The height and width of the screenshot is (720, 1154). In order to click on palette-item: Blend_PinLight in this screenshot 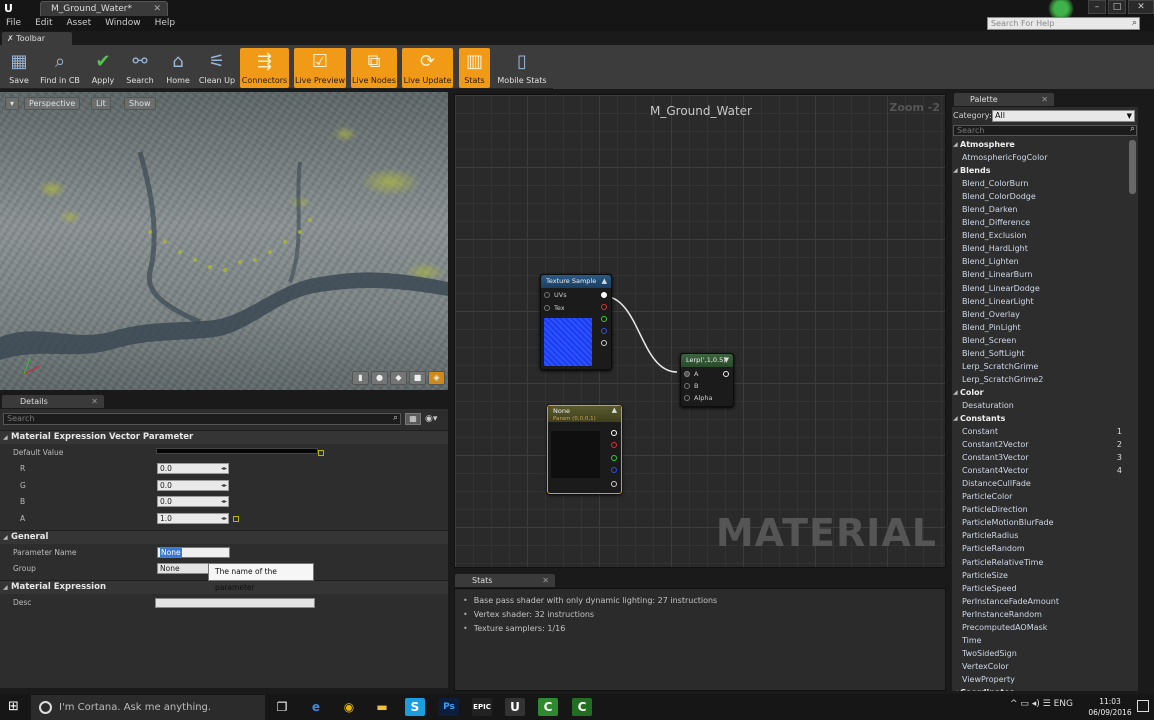, I will do `click(1040, 327)`.